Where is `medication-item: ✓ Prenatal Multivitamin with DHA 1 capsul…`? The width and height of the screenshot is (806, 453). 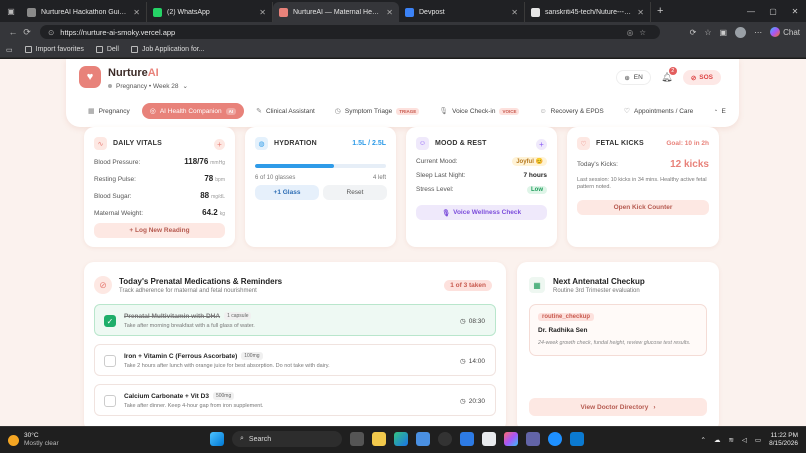 medication-item: ✓ Prenatal Multivitamin with DHA 1 capsul… is located at coordinates (295, 320).